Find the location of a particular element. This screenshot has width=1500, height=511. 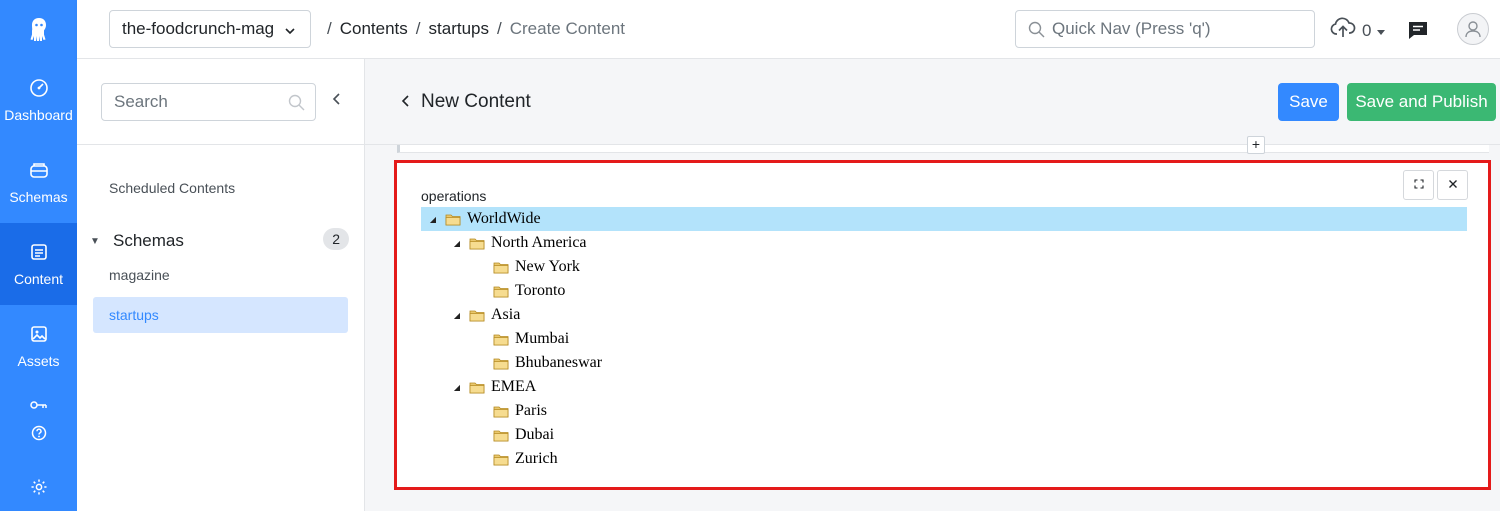

tree-node: Dubai is located at coordinates (944, 435).